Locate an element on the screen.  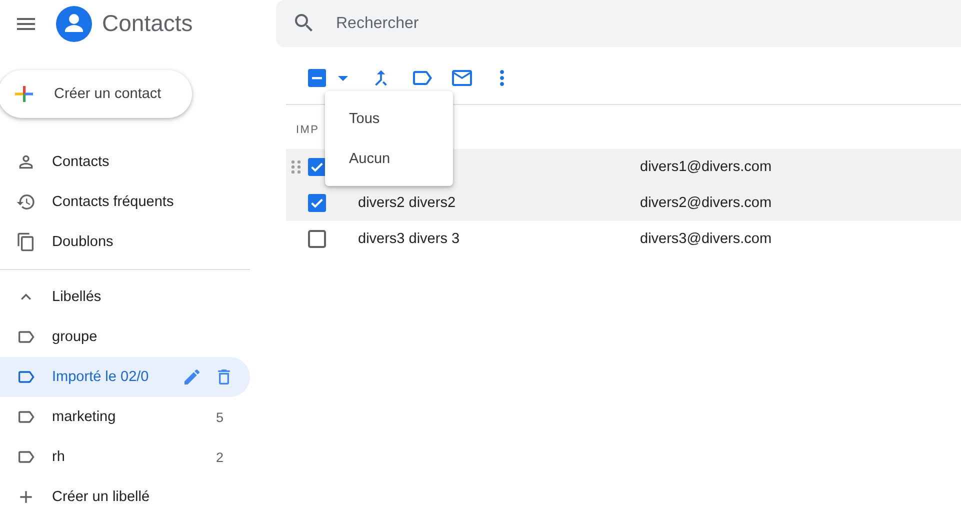
label-item: marketing 5 is located at coordinates (125, 417).